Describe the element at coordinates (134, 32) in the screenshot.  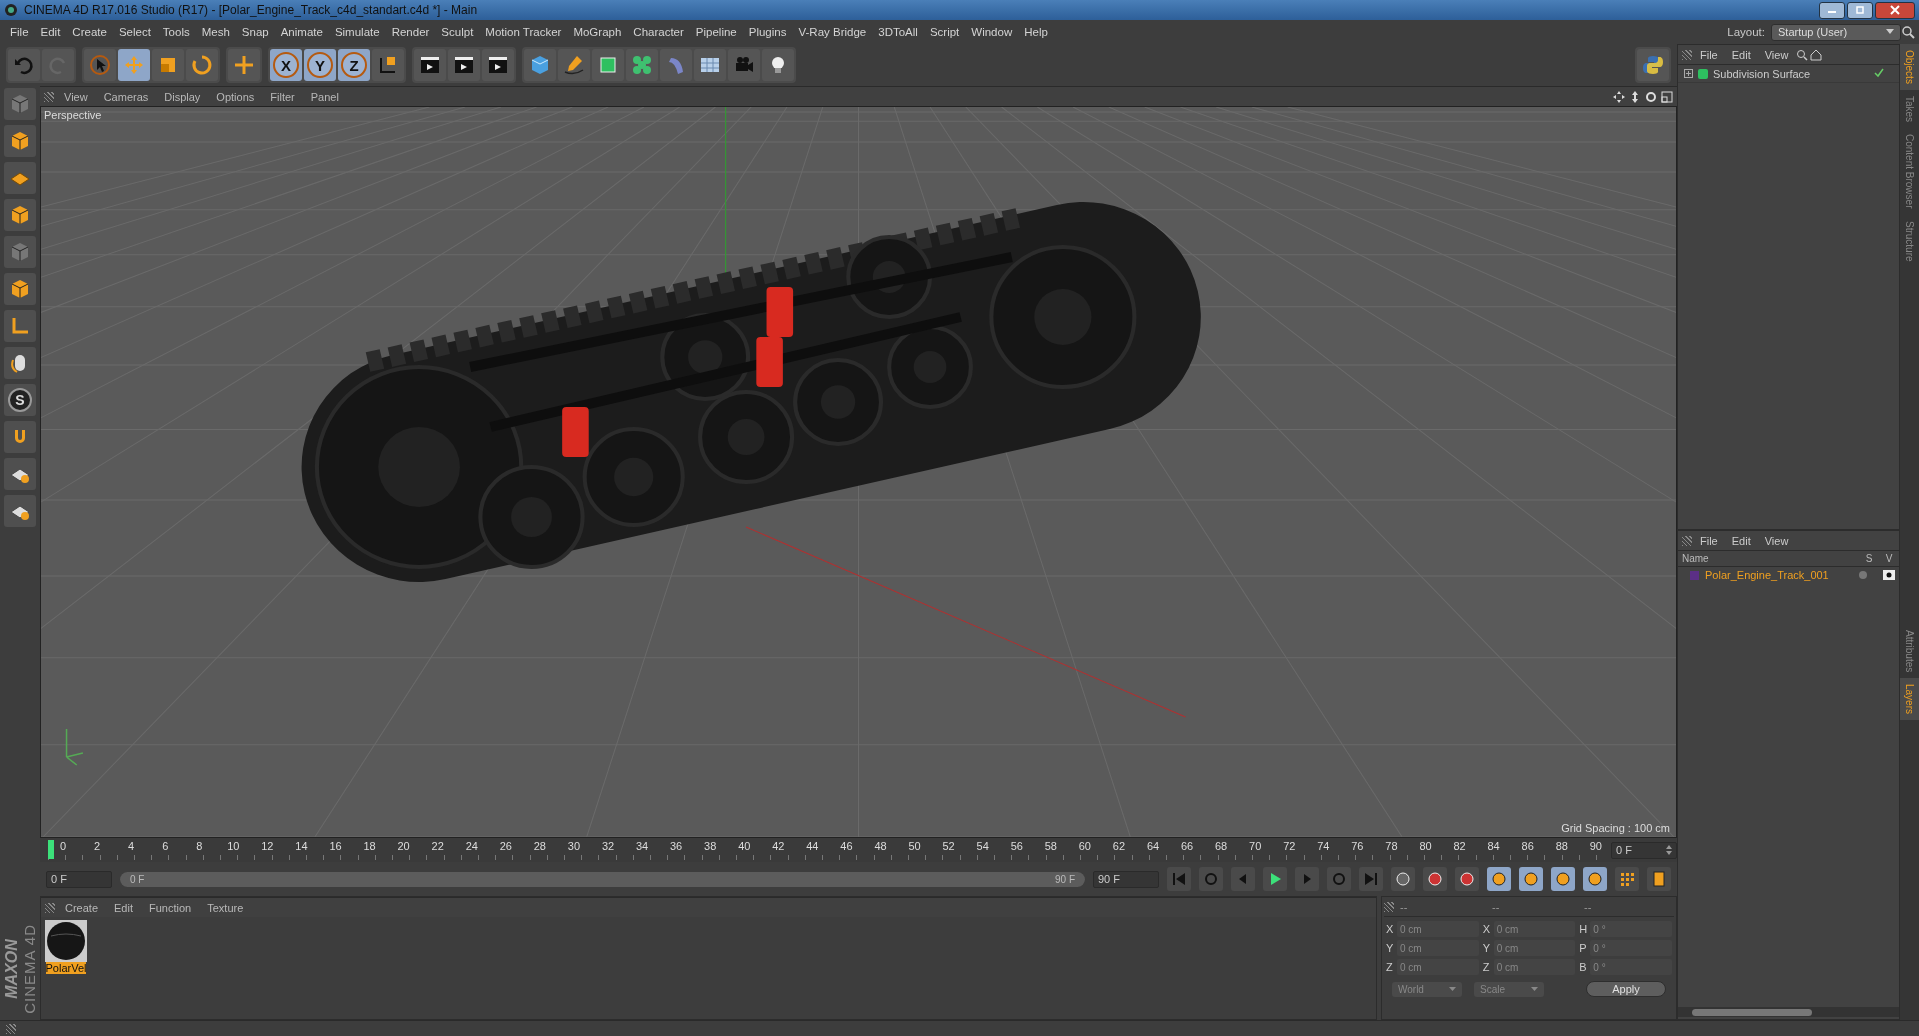
I see `menu-item: Select` at that location.